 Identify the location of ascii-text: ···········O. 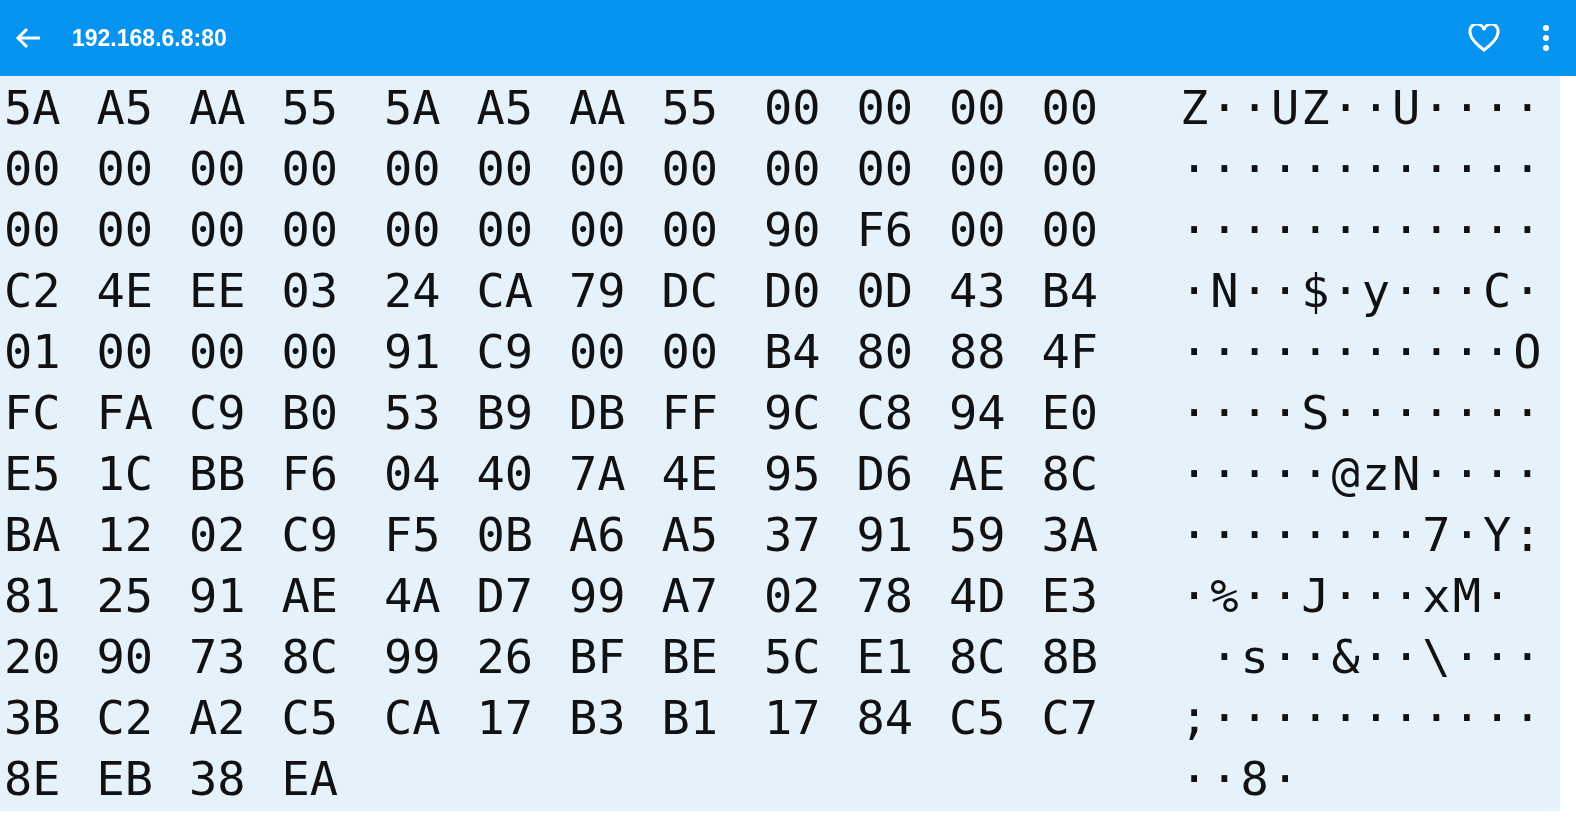
(1362, 351).